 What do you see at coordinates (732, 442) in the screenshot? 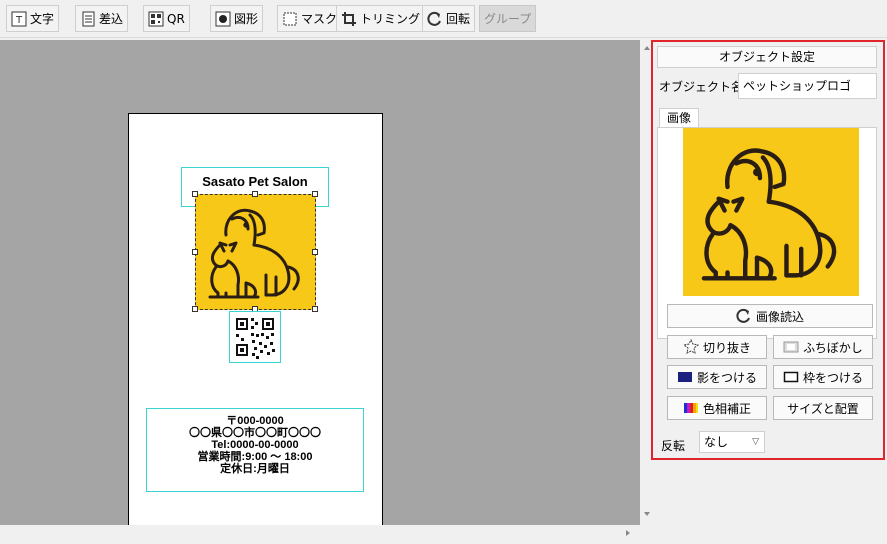
I see `flip-select: なし ▽` at bounding box center [732, 442].